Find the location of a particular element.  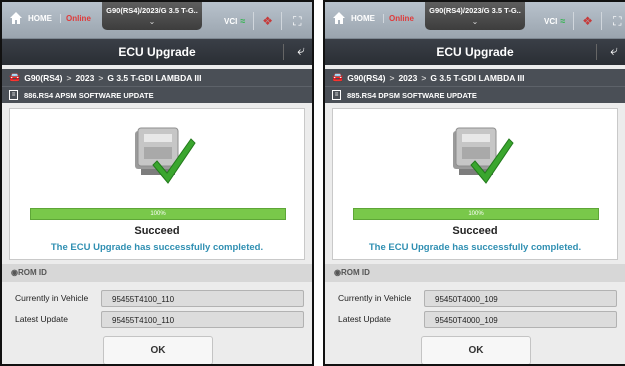

rom-row-latest: Latest Update 95450T4000_109 is located at coordinates (475, 319).